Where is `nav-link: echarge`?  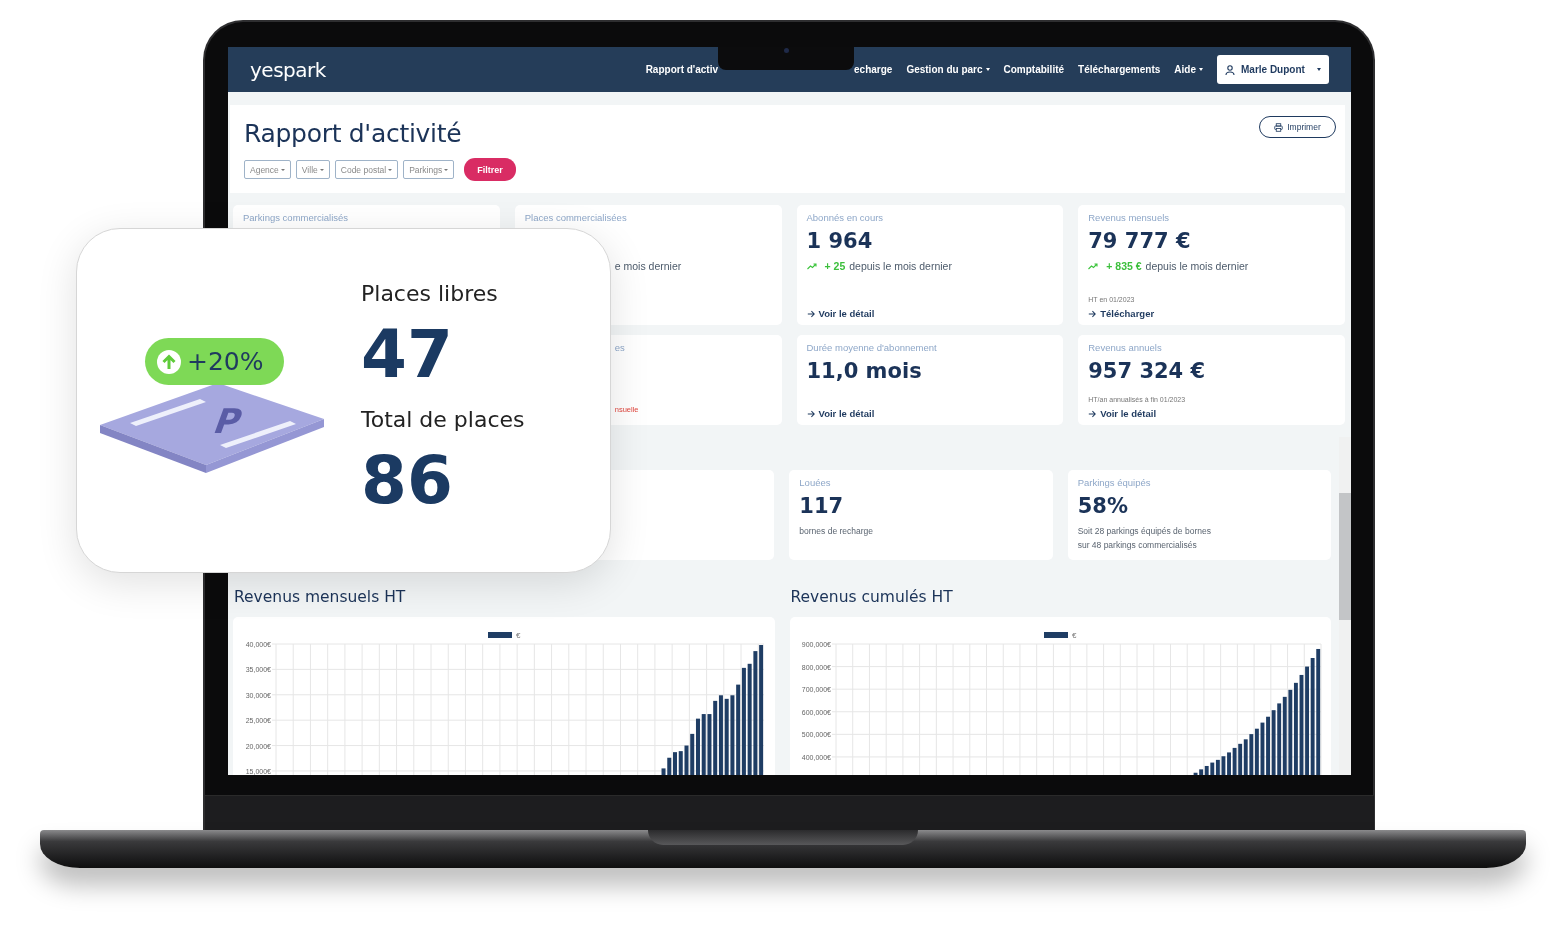 nav-link: echarge is located at coordinates (873, 69).